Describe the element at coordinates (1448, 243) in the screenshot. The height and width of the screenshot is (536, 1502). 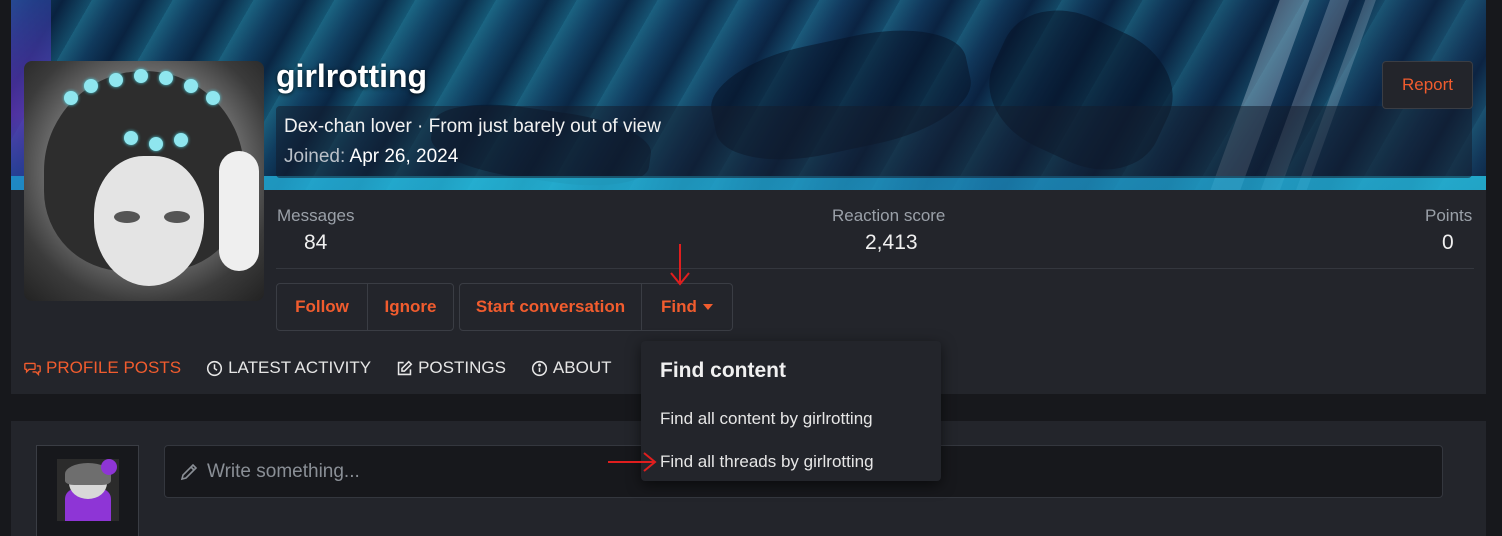
I see `points-value: 0` at that location.